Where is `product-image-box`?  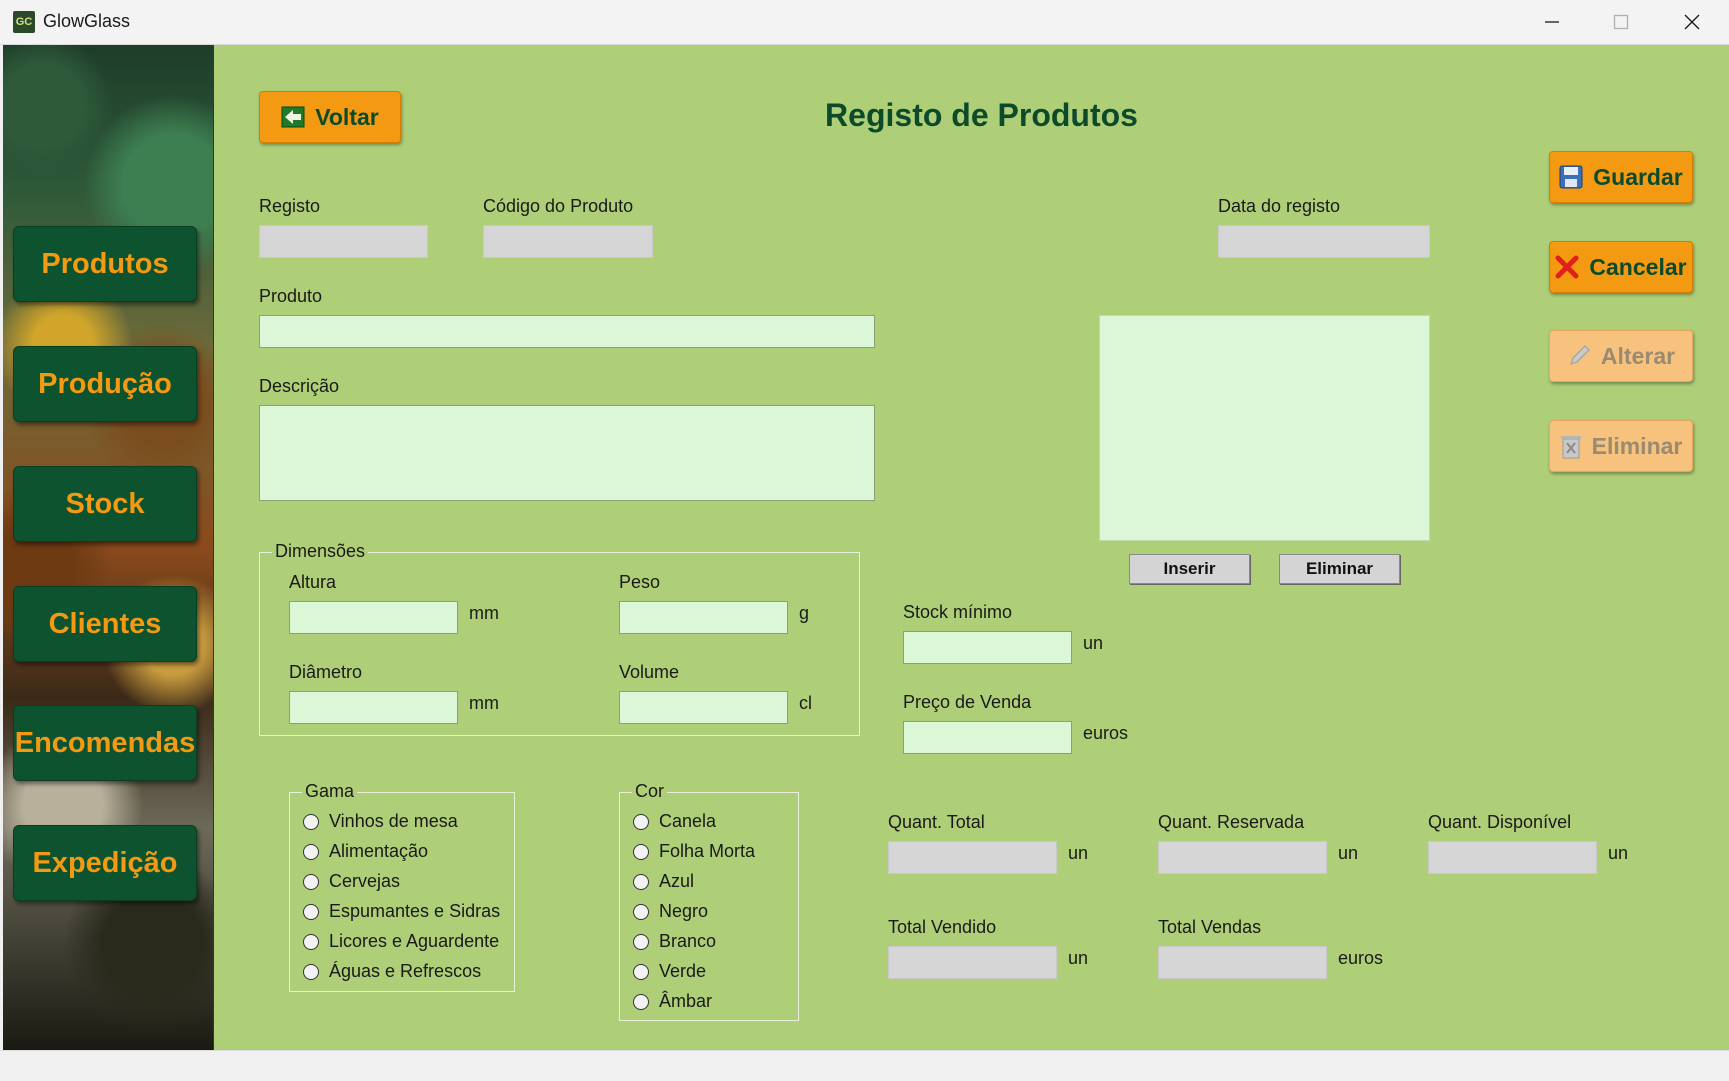
product-image-box is located at coordinates (1264, 428).